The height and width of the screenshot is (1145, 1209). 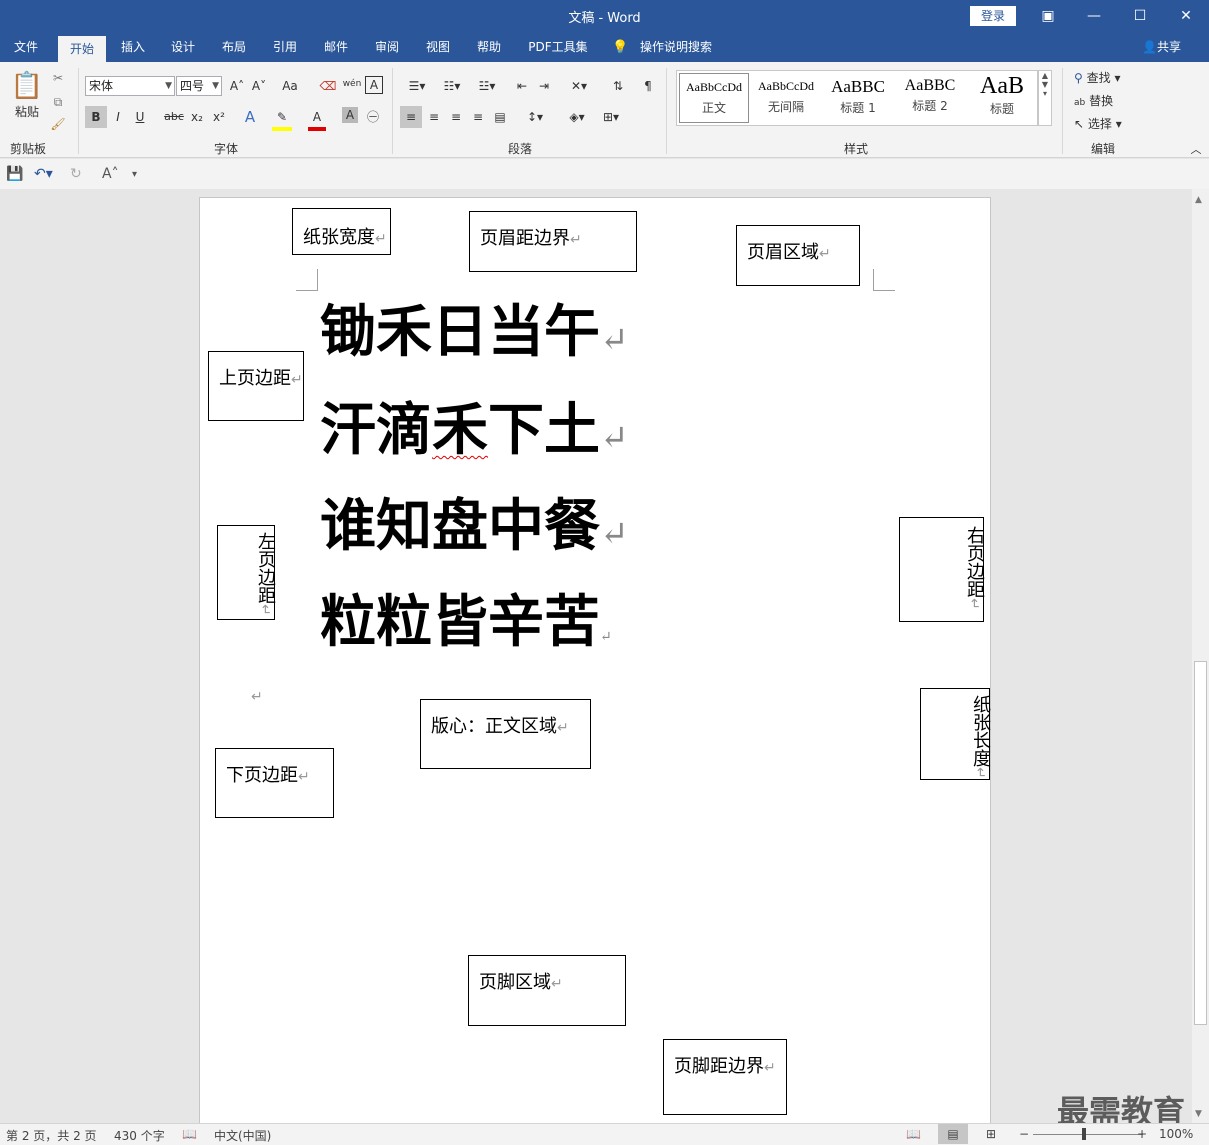 I want to click on proofing-icon: 📖, so click(x=189, y=1134).